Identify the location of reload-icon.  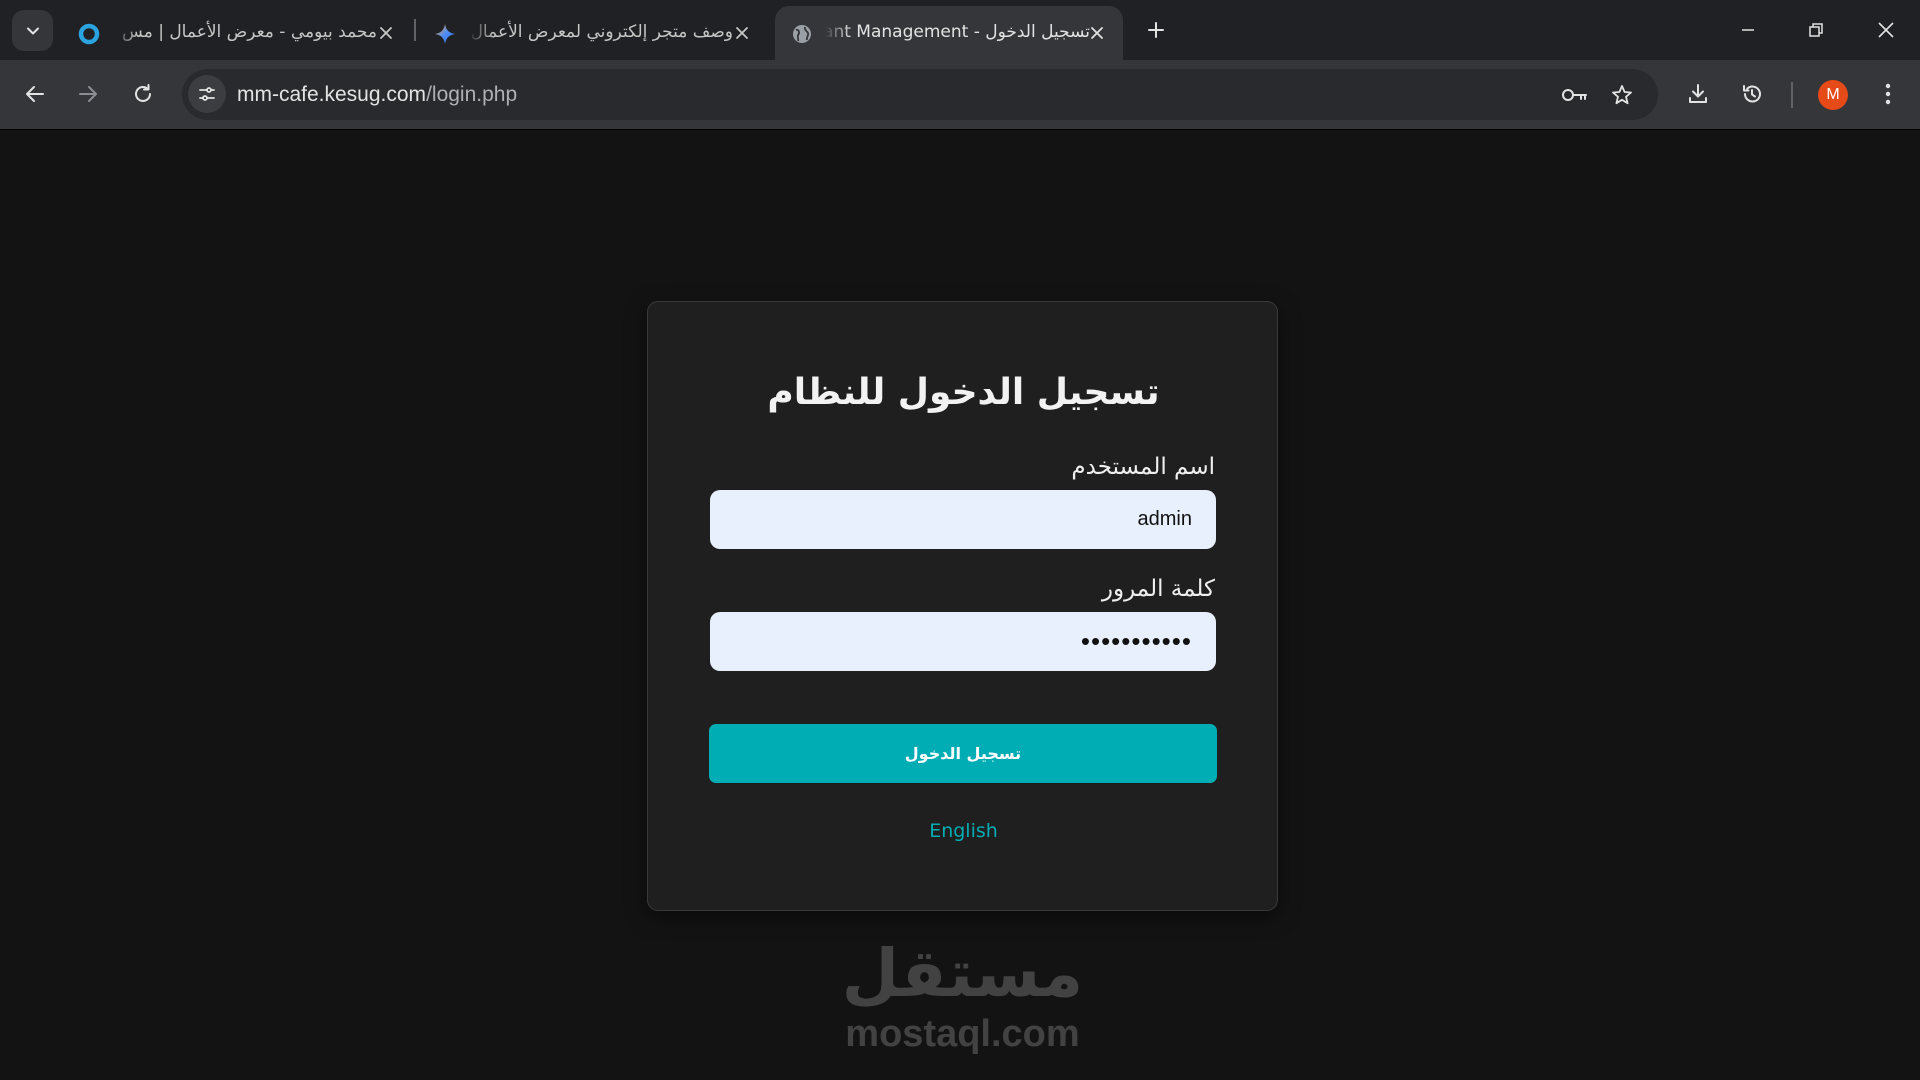
(143, 93).